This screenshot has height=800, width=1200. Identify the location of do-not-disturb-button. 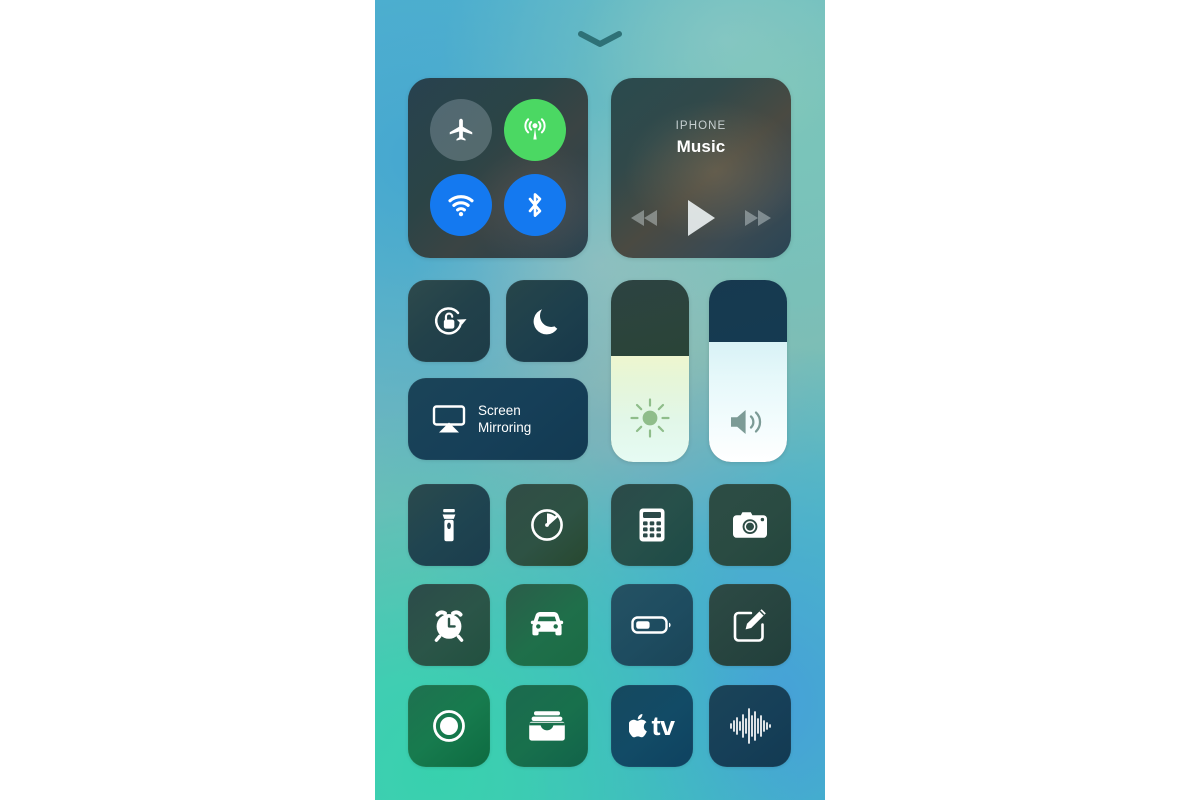
(547, 321).